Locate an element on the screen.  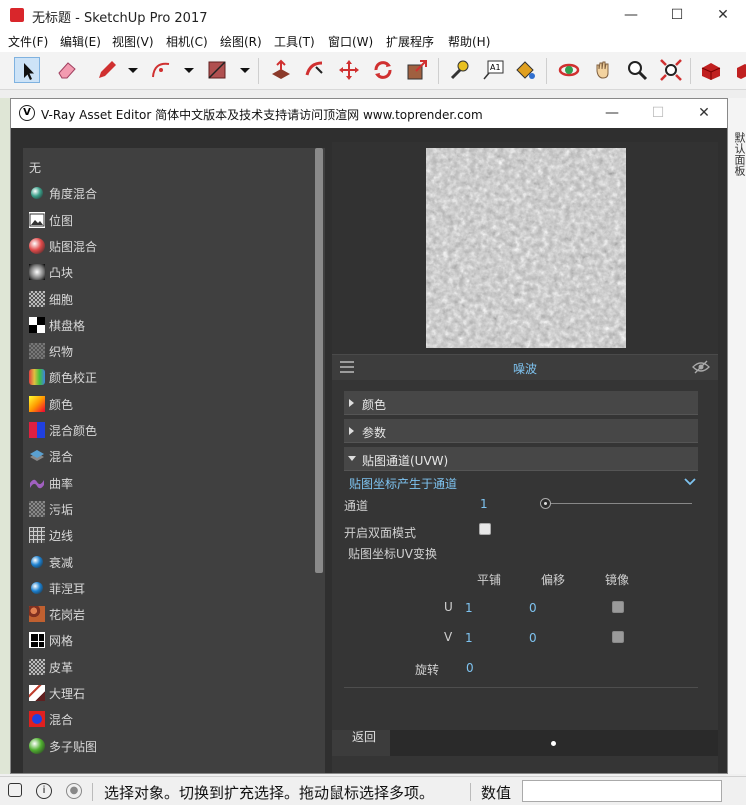
section-uvw: 贴图通道(UVW) is located at coordinates (521, 459).